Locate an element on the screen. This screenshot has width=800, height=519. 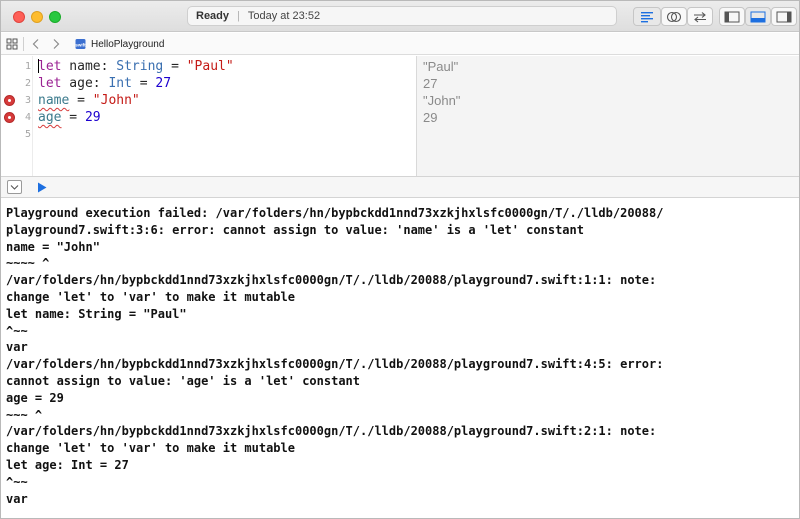
line-gutter: 1 2 3 4 5 is located at coordinates (17, 116).